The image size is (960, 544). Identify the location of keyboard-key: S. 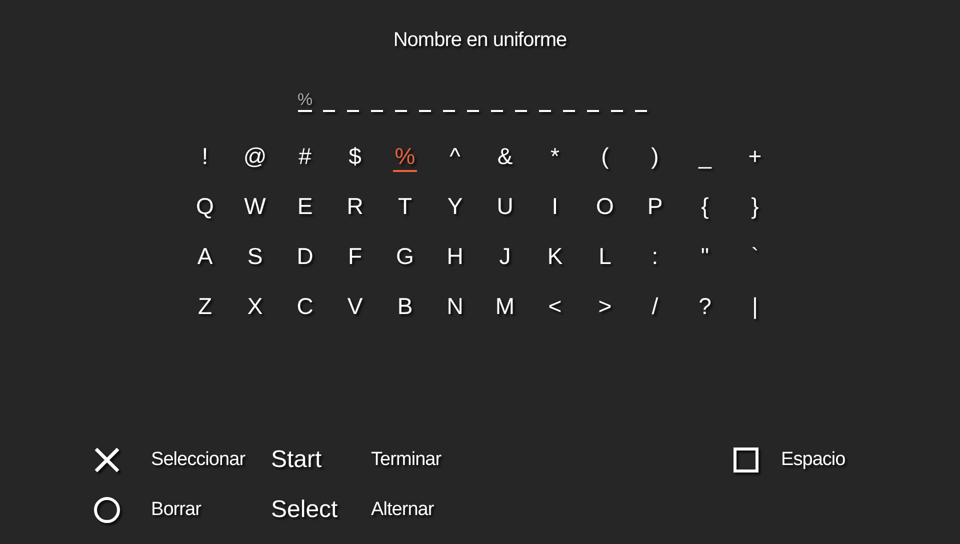
(255, 257).